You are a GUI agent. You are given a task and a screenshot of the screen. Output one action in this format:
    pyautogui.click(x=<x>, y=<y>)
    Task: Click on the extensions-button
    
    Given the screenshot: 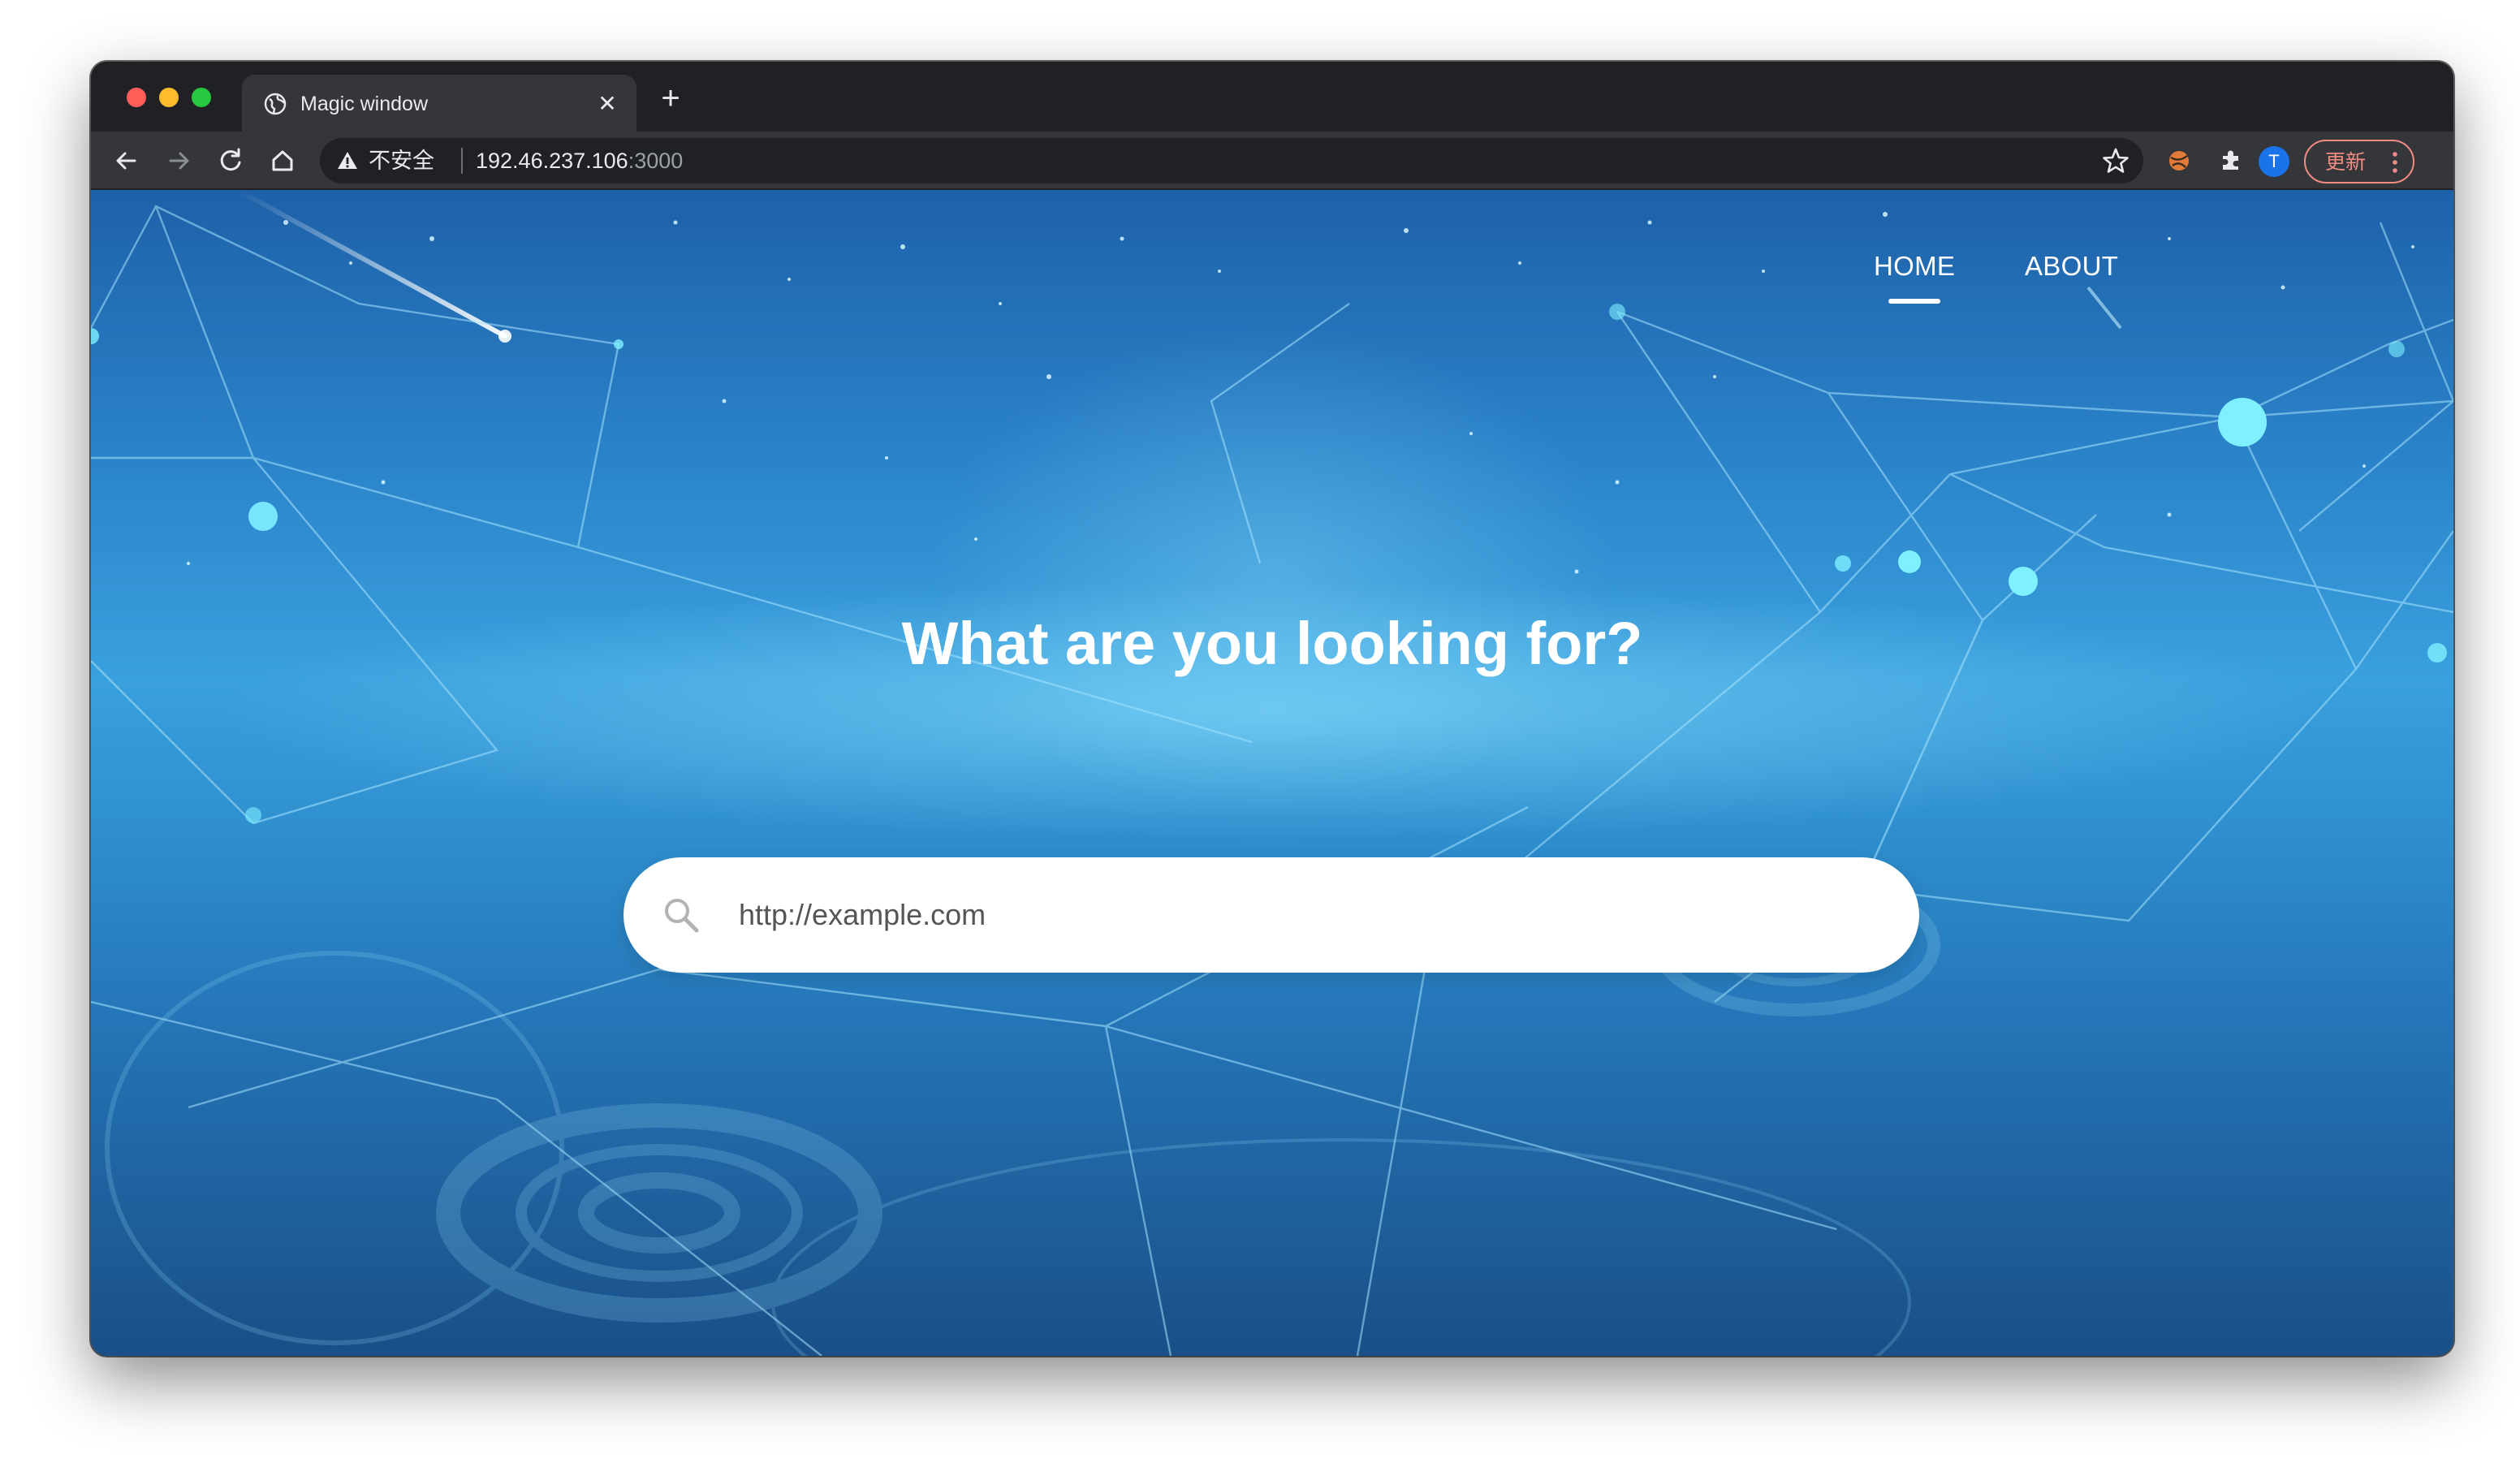 What is the action you would take?
    pyautogui.click(x=2231, y=161)
    